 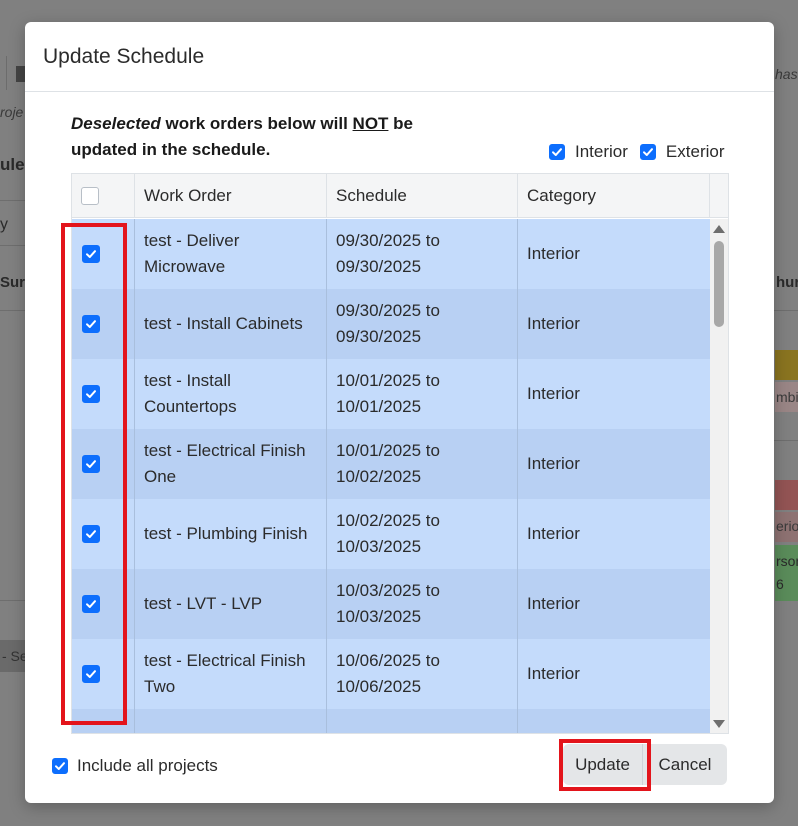 What do you see at coordinates (203, 603) in the screenshot?
I see `work-order-text: test - LVT - LVP` at bounding box center [203, 603].